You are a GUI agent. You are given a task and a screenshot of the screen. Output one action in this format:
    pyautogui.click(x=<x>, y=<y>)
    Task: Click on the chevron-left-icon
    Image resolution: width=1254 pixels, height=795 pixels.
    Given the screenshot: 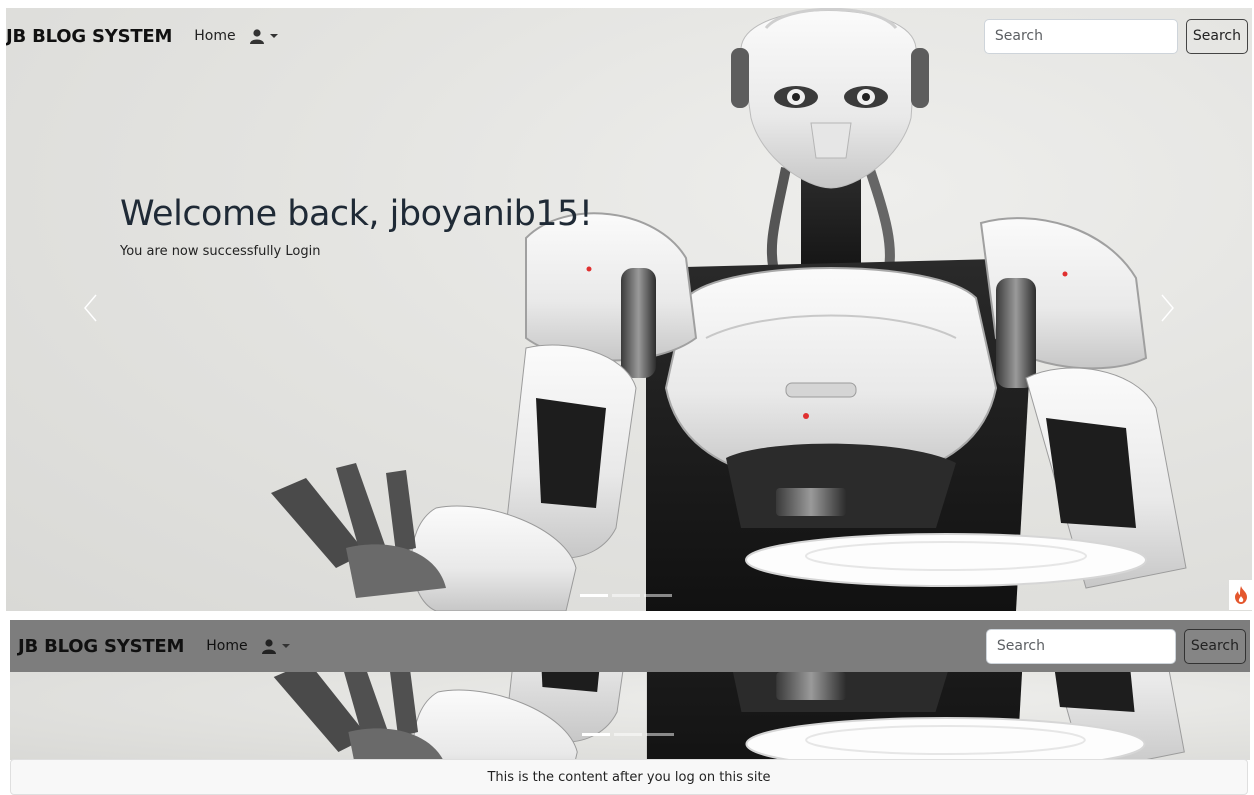 What is the action you would take?
    pyautogui.click(x=90, y=308)
    